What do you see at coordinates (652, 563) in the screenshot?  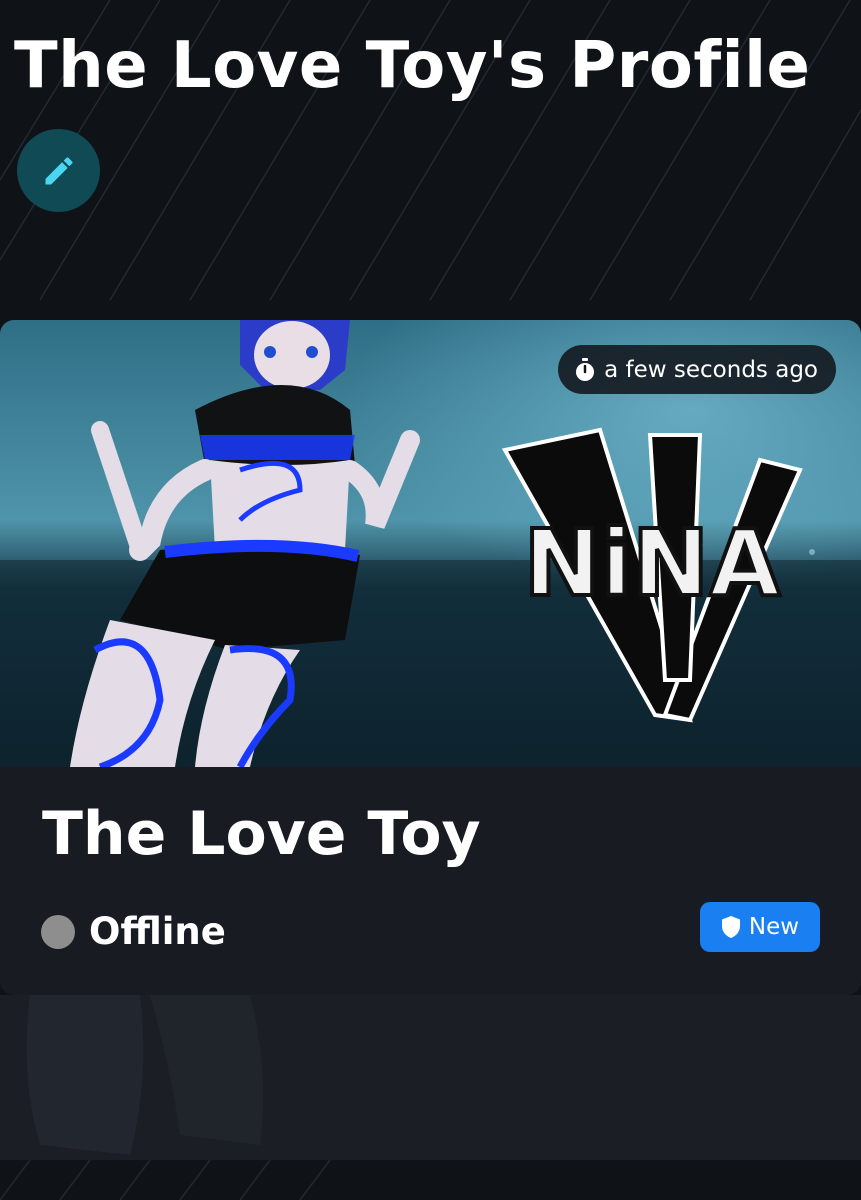 I see `banner-logo-text: NiNA` at bounding box center [652, 563].